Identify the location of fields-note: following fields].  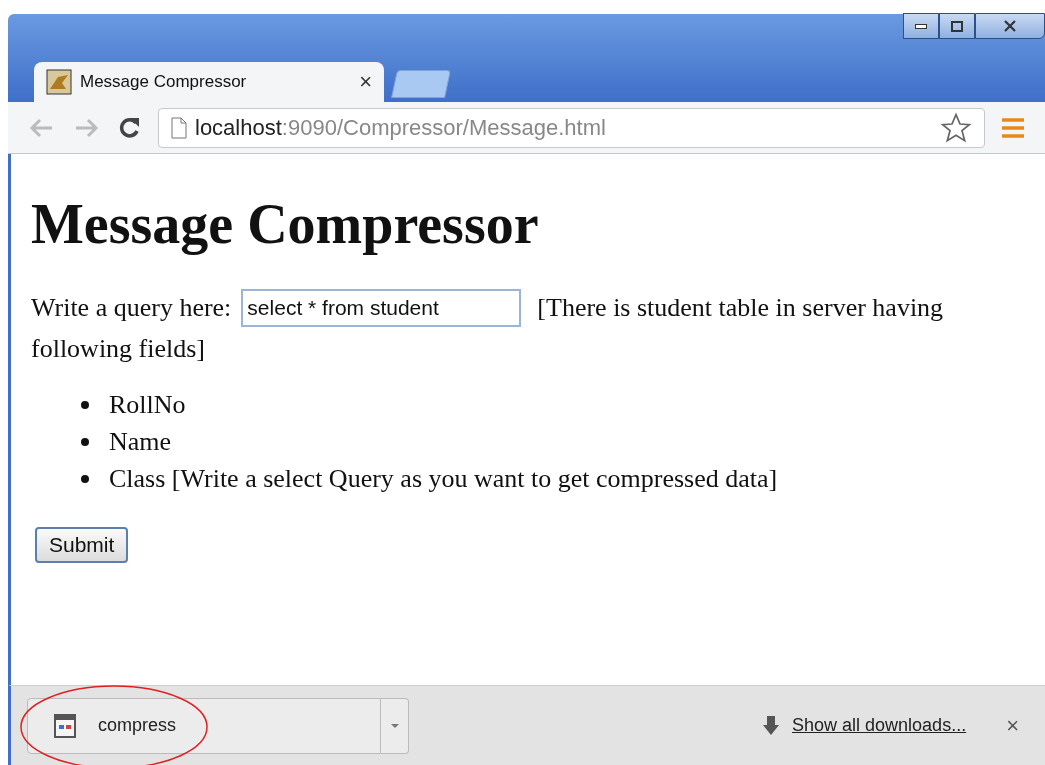
(119, 349).